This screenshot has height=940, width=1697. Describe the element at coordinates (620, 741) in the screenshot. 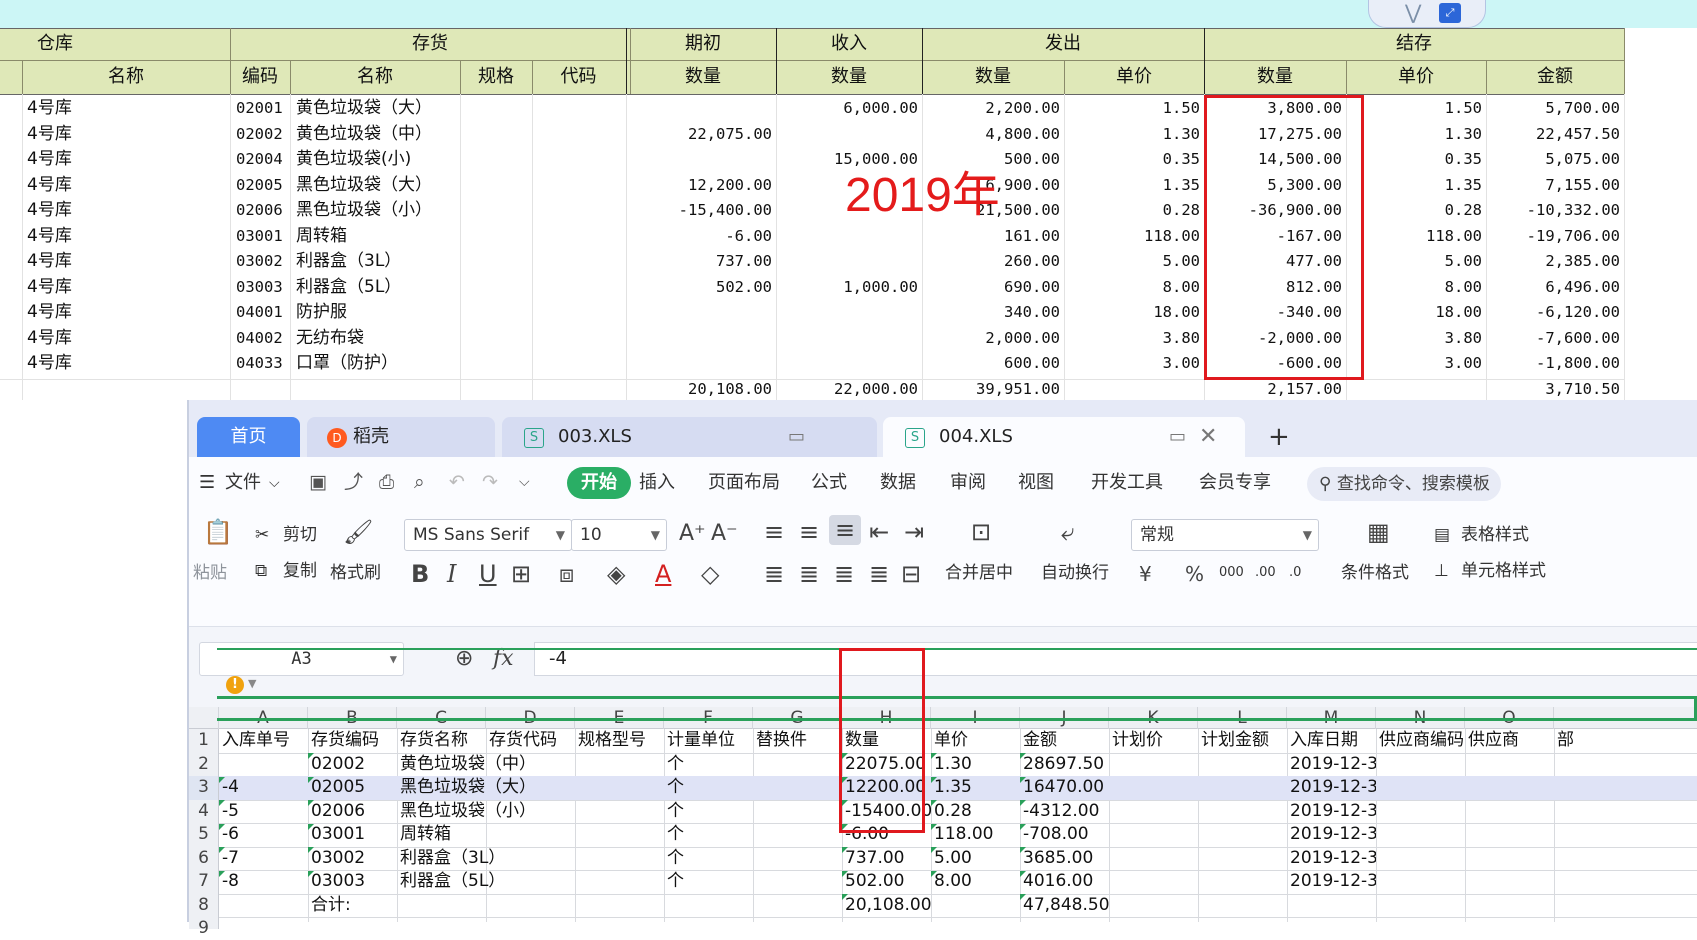

I see `header-cell: 规格型号` at that location.